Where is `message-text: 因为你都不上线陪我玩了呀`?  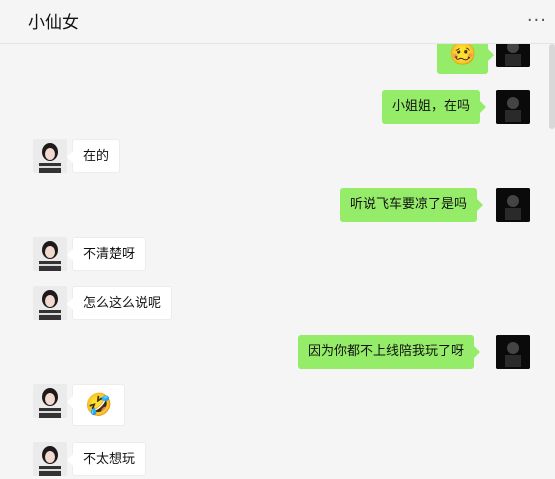 message-text: 因为你都不上线陪我玩了呀 is located at coordinates (386, 351).